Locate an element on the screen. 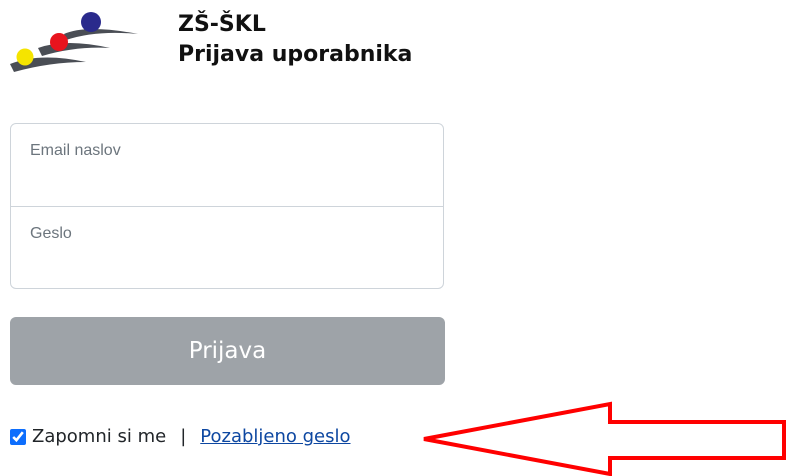  logo-icon is located at coordinates (74, 42).